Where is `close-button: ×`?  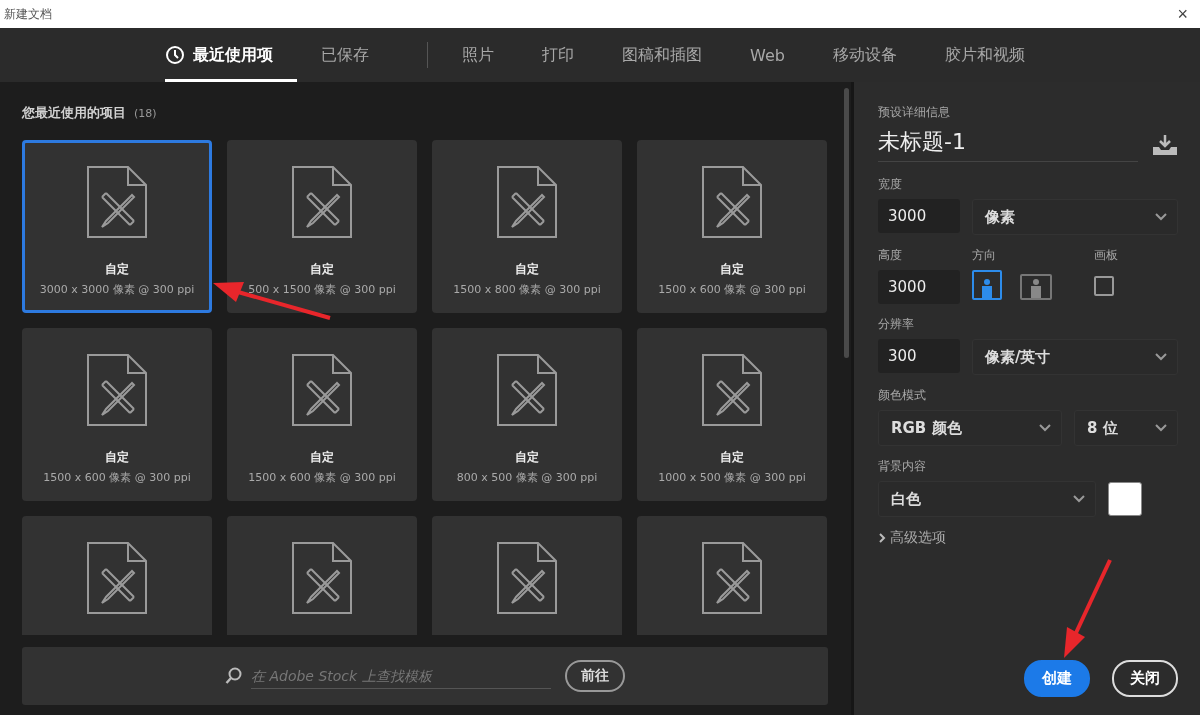 close-button: × is located at coordinates (1182, 14).